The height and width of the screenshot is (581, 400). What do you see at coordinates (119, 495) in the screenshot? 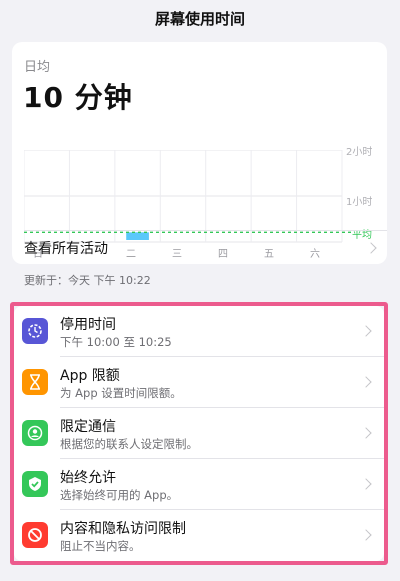
I see `setting-subtitle: 选择始终可用的 App。` at bounding box center [119, 495].